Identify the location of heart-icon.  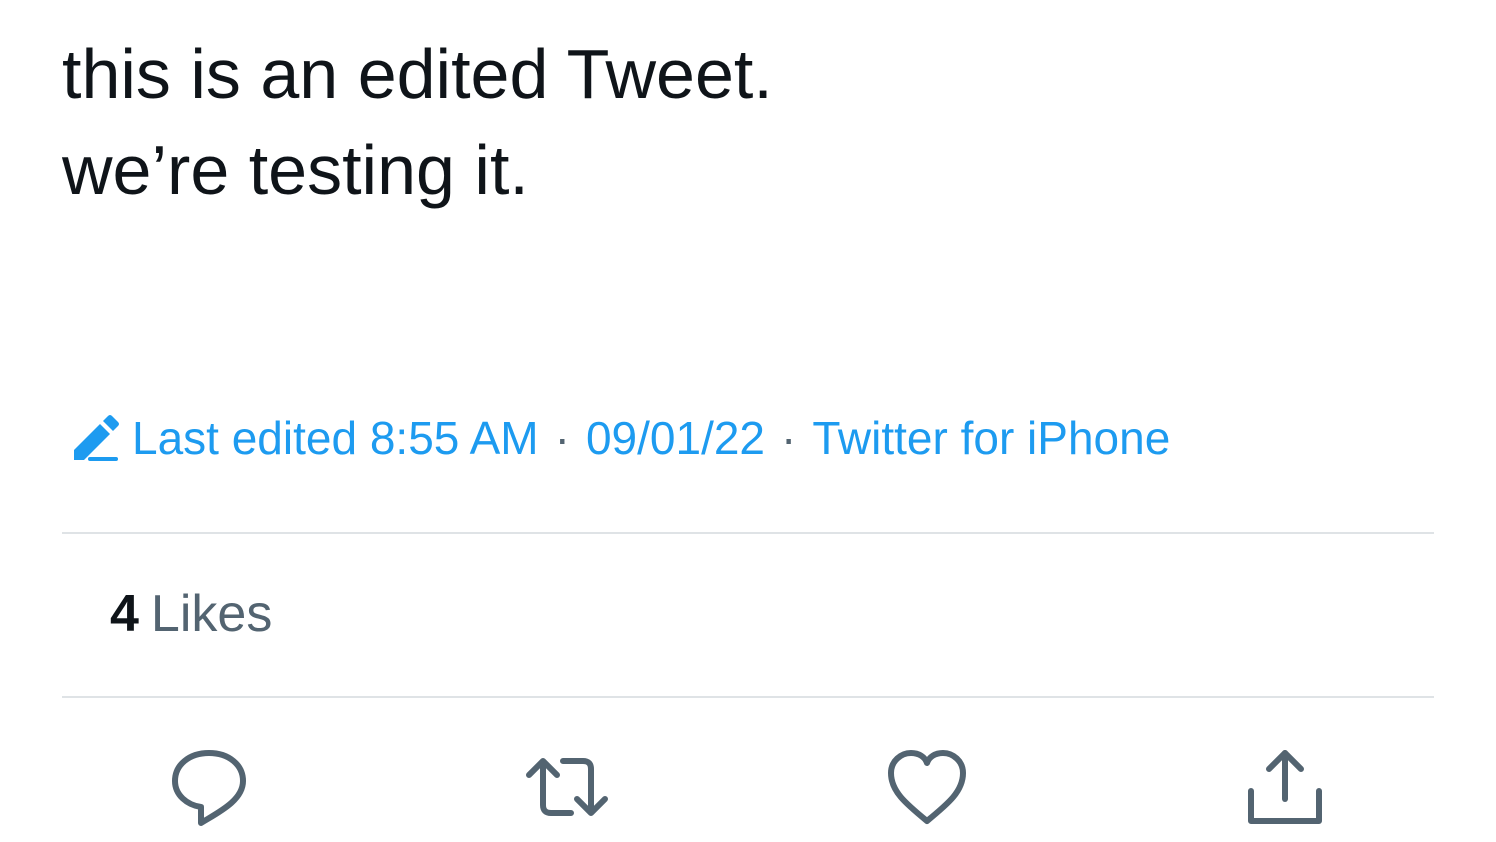
(927, 789).